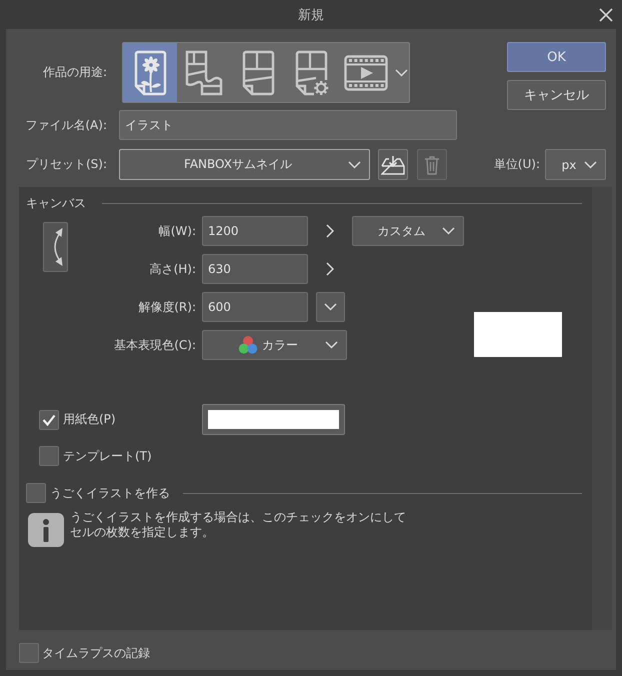 This screenshot has width=622, height=676. What do you see at coordinates (274, 345) in the screenshot?
I see `color-mode-dropdown: カラー` at bounding box center [274, 345].